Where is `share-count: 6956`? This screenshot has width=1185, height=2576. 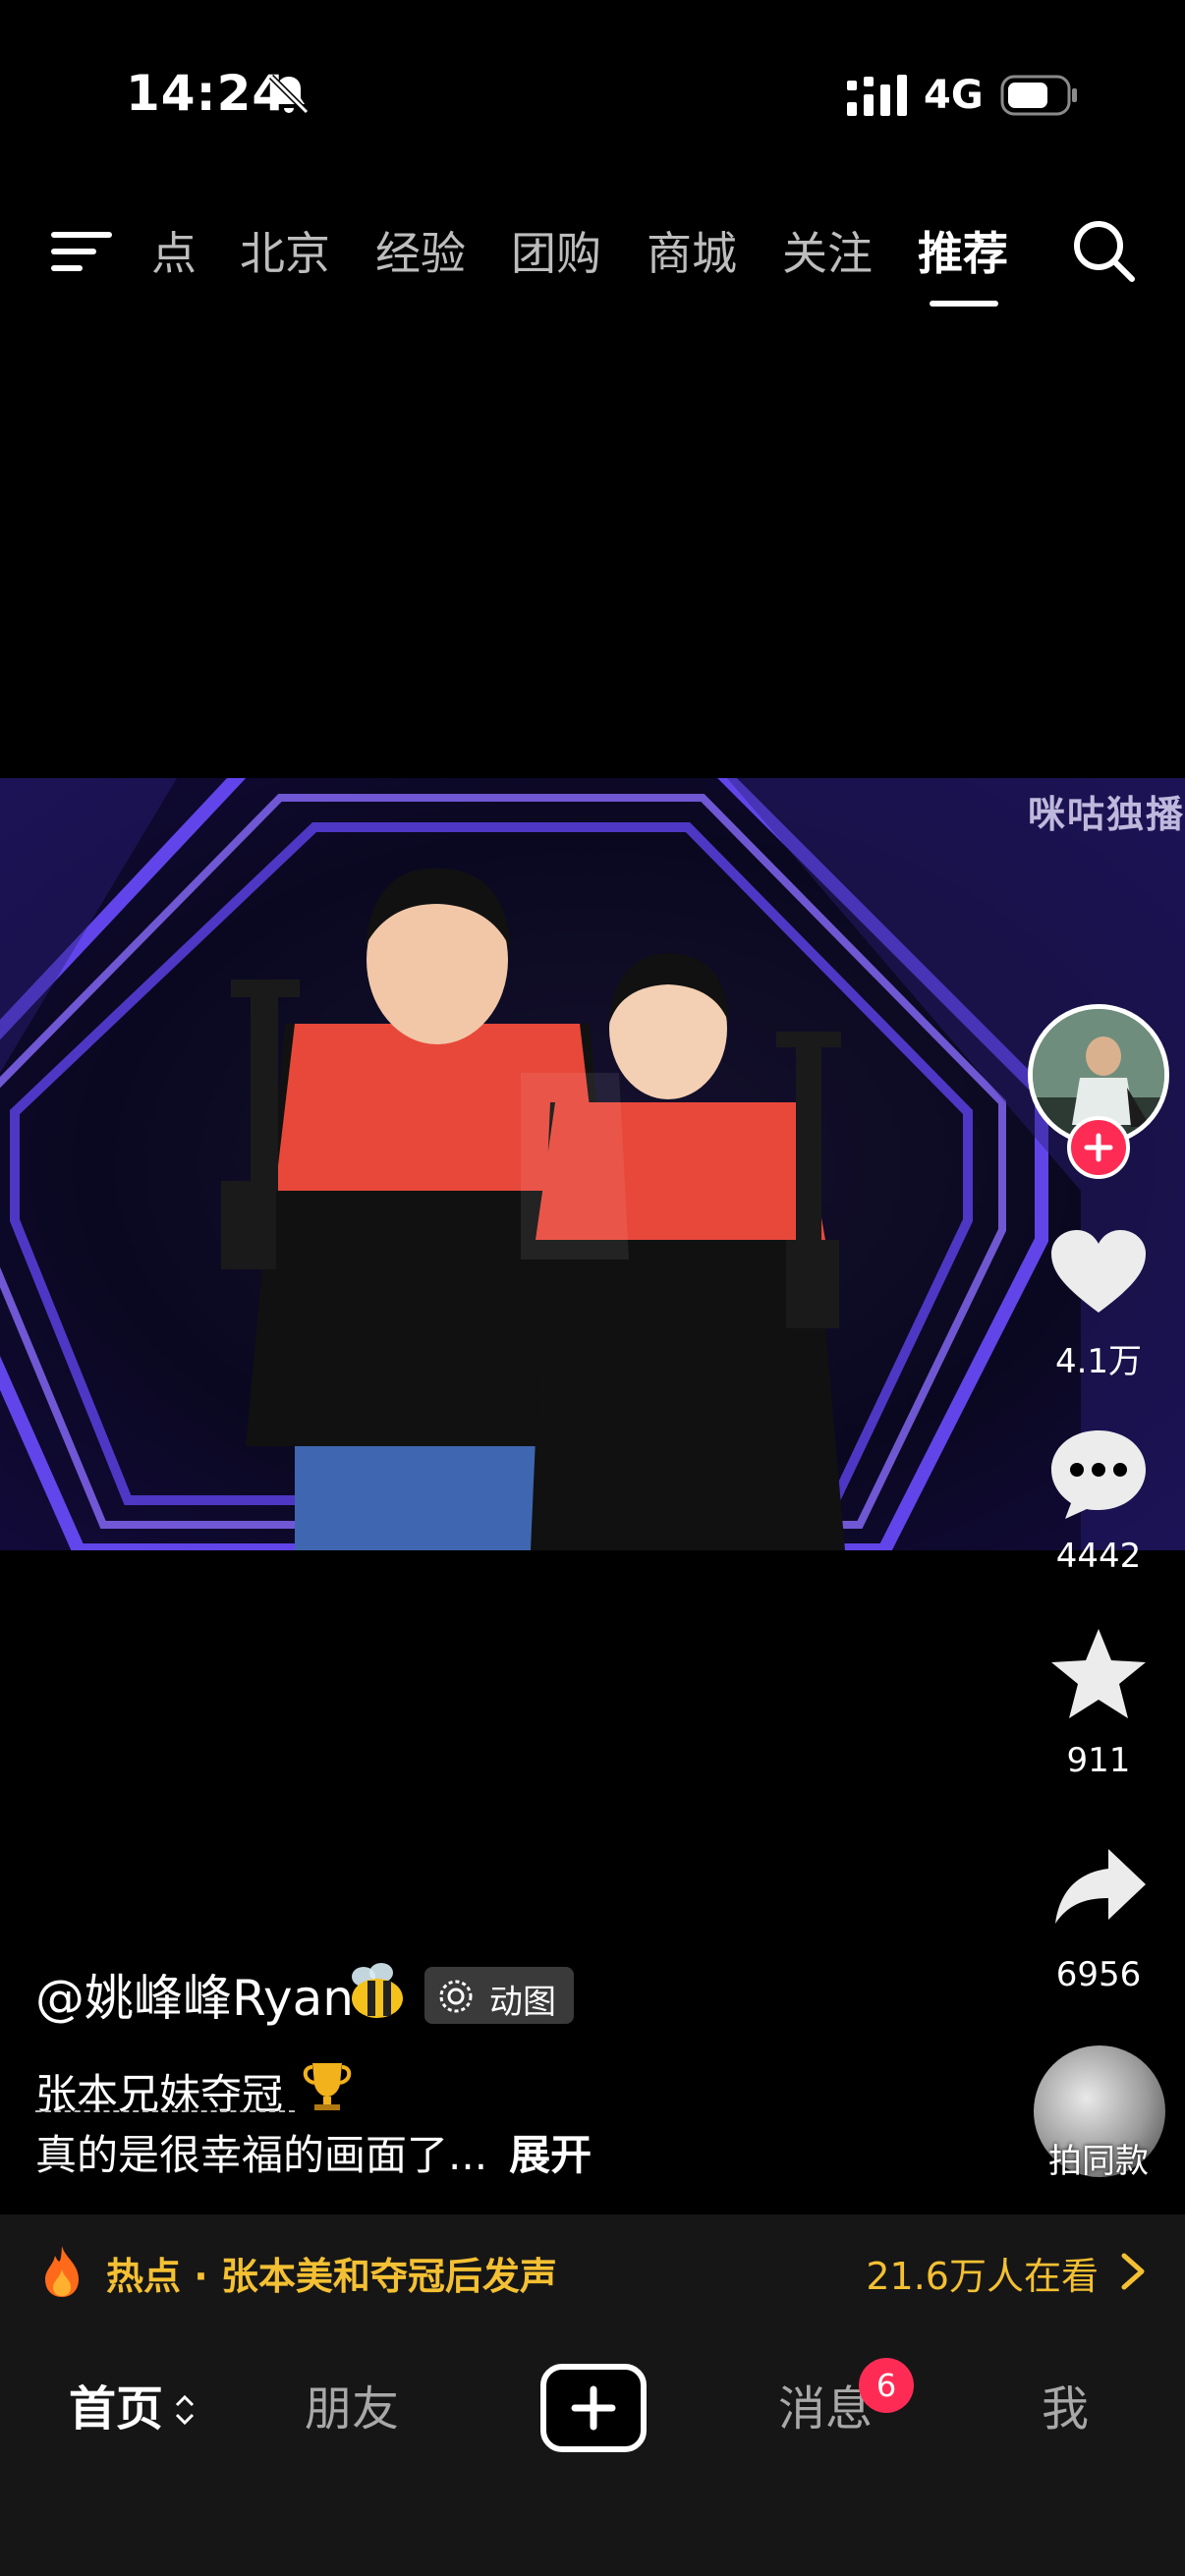
share-count: 6956 is located at coordinates (1099, 1974).